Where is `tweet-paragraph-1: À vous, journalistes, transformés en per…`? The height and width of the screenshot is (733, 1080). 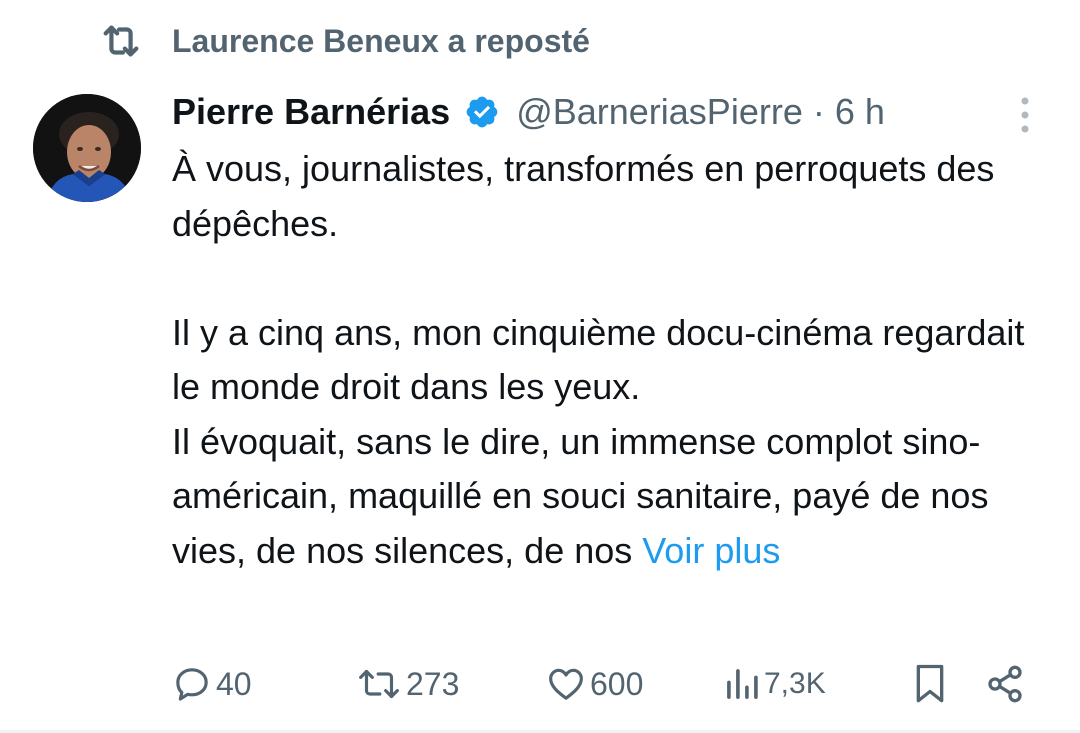
tweet-paragraph-1: À vous, journalistes, transformés en per… is located at coordinates (583, 196).